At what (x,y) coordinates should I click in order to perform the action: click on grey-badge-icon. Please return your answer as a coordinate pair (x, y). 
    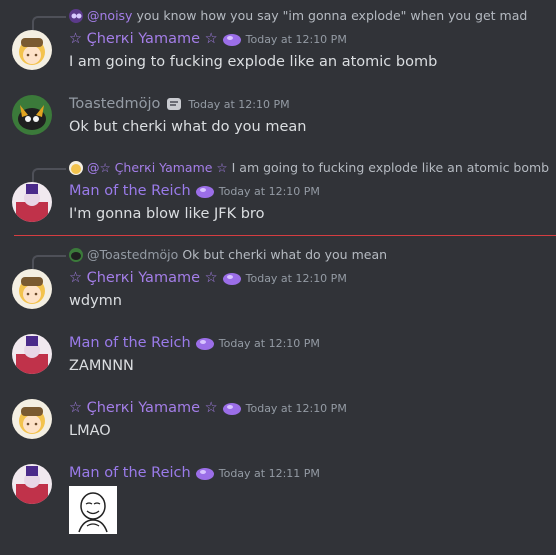
    Looking at the image, I should click on (174, 104).